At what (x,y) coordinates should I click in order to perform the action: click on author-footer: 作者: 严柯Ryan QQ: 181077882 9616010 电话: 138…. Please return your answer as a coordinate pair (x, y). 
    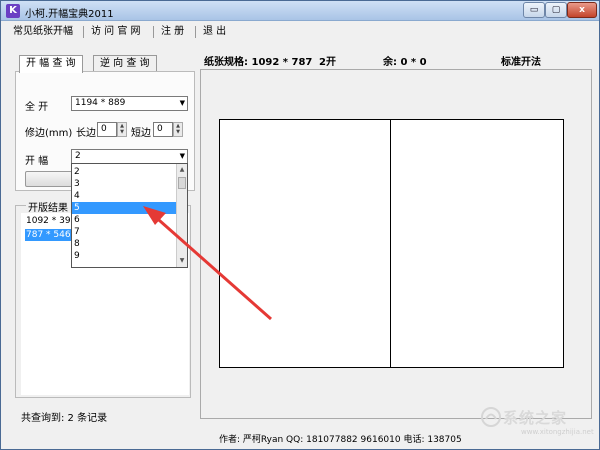
    Looking at the image, I should click on (340, 440).